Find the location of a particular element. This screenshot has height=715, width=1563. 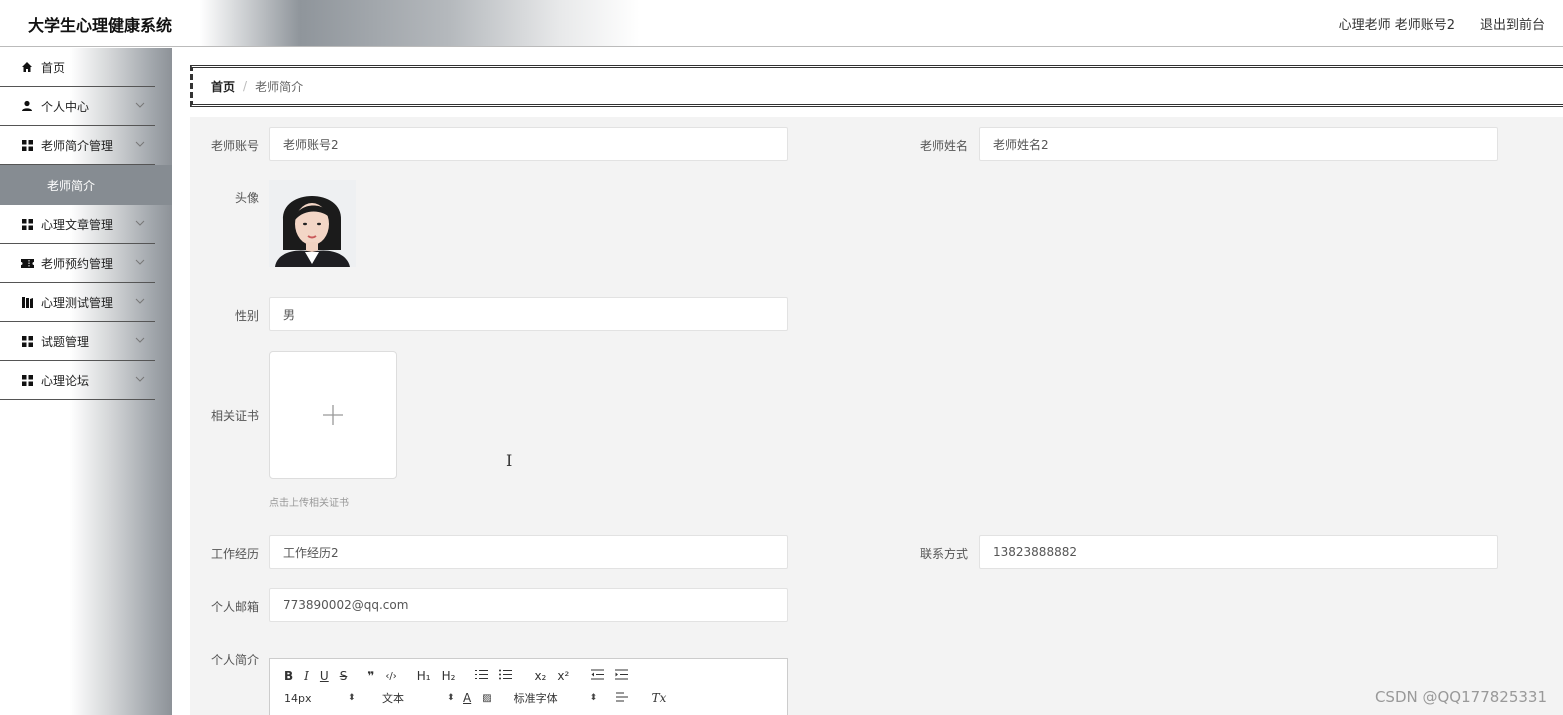

subscript-button: x₂ is located at coordinates (540, 676).